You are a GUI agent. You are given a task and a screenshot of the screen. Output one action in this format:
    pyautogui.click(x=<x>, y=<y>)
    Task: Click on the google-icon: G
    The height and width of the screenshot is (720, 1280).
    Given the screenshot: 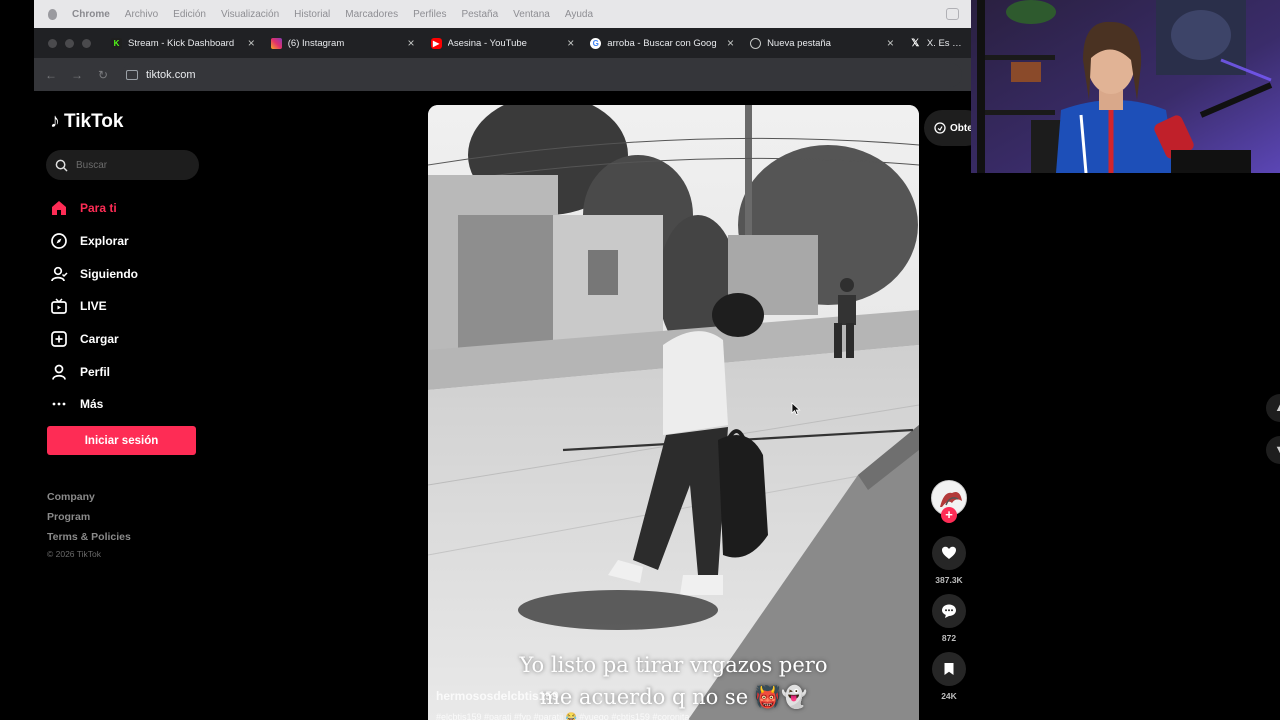 What is the action you would take?
    pyautogui.click(x=596, y=43)
    